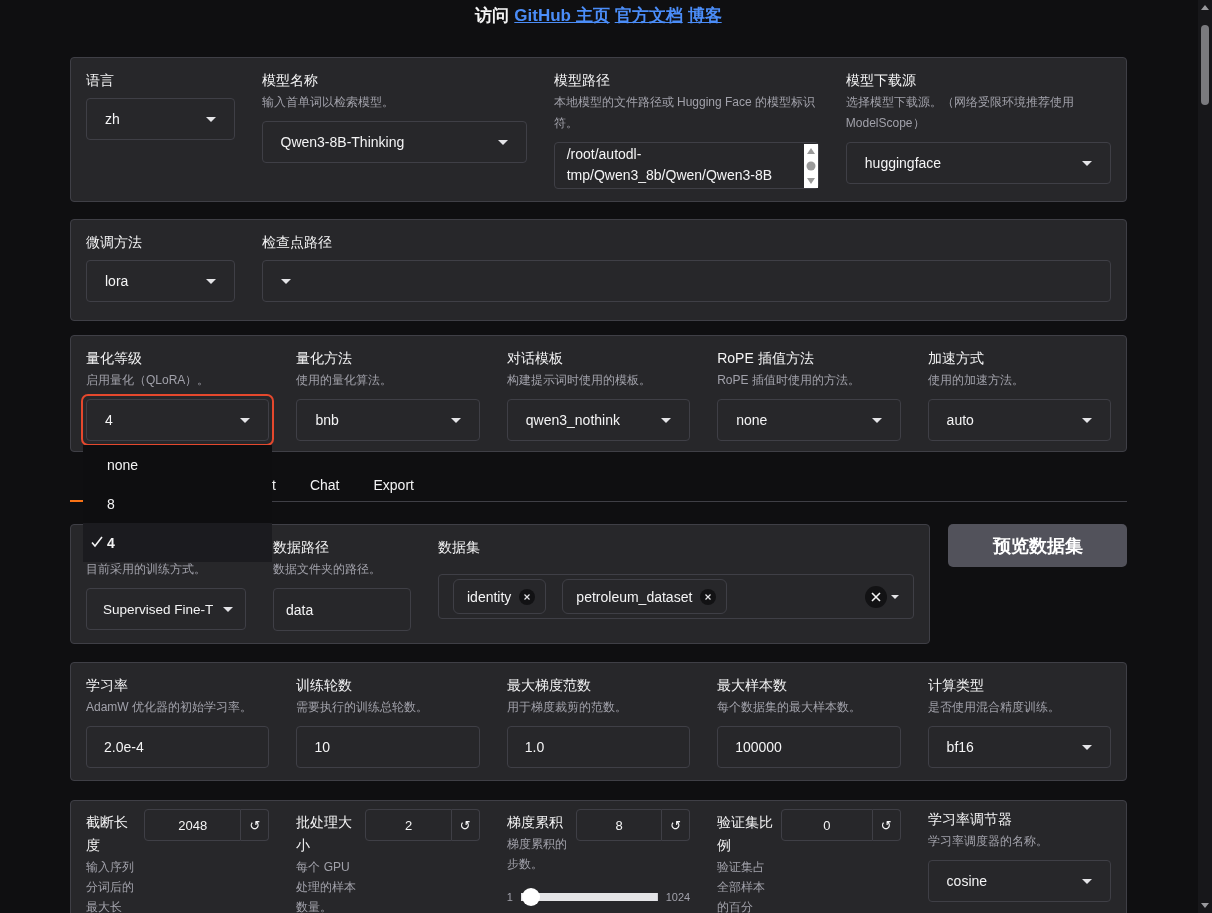 Image resolution: width=1212 pixels, height=913 pixels. I want to click on dropdown: cosine, so click(1019, 881).